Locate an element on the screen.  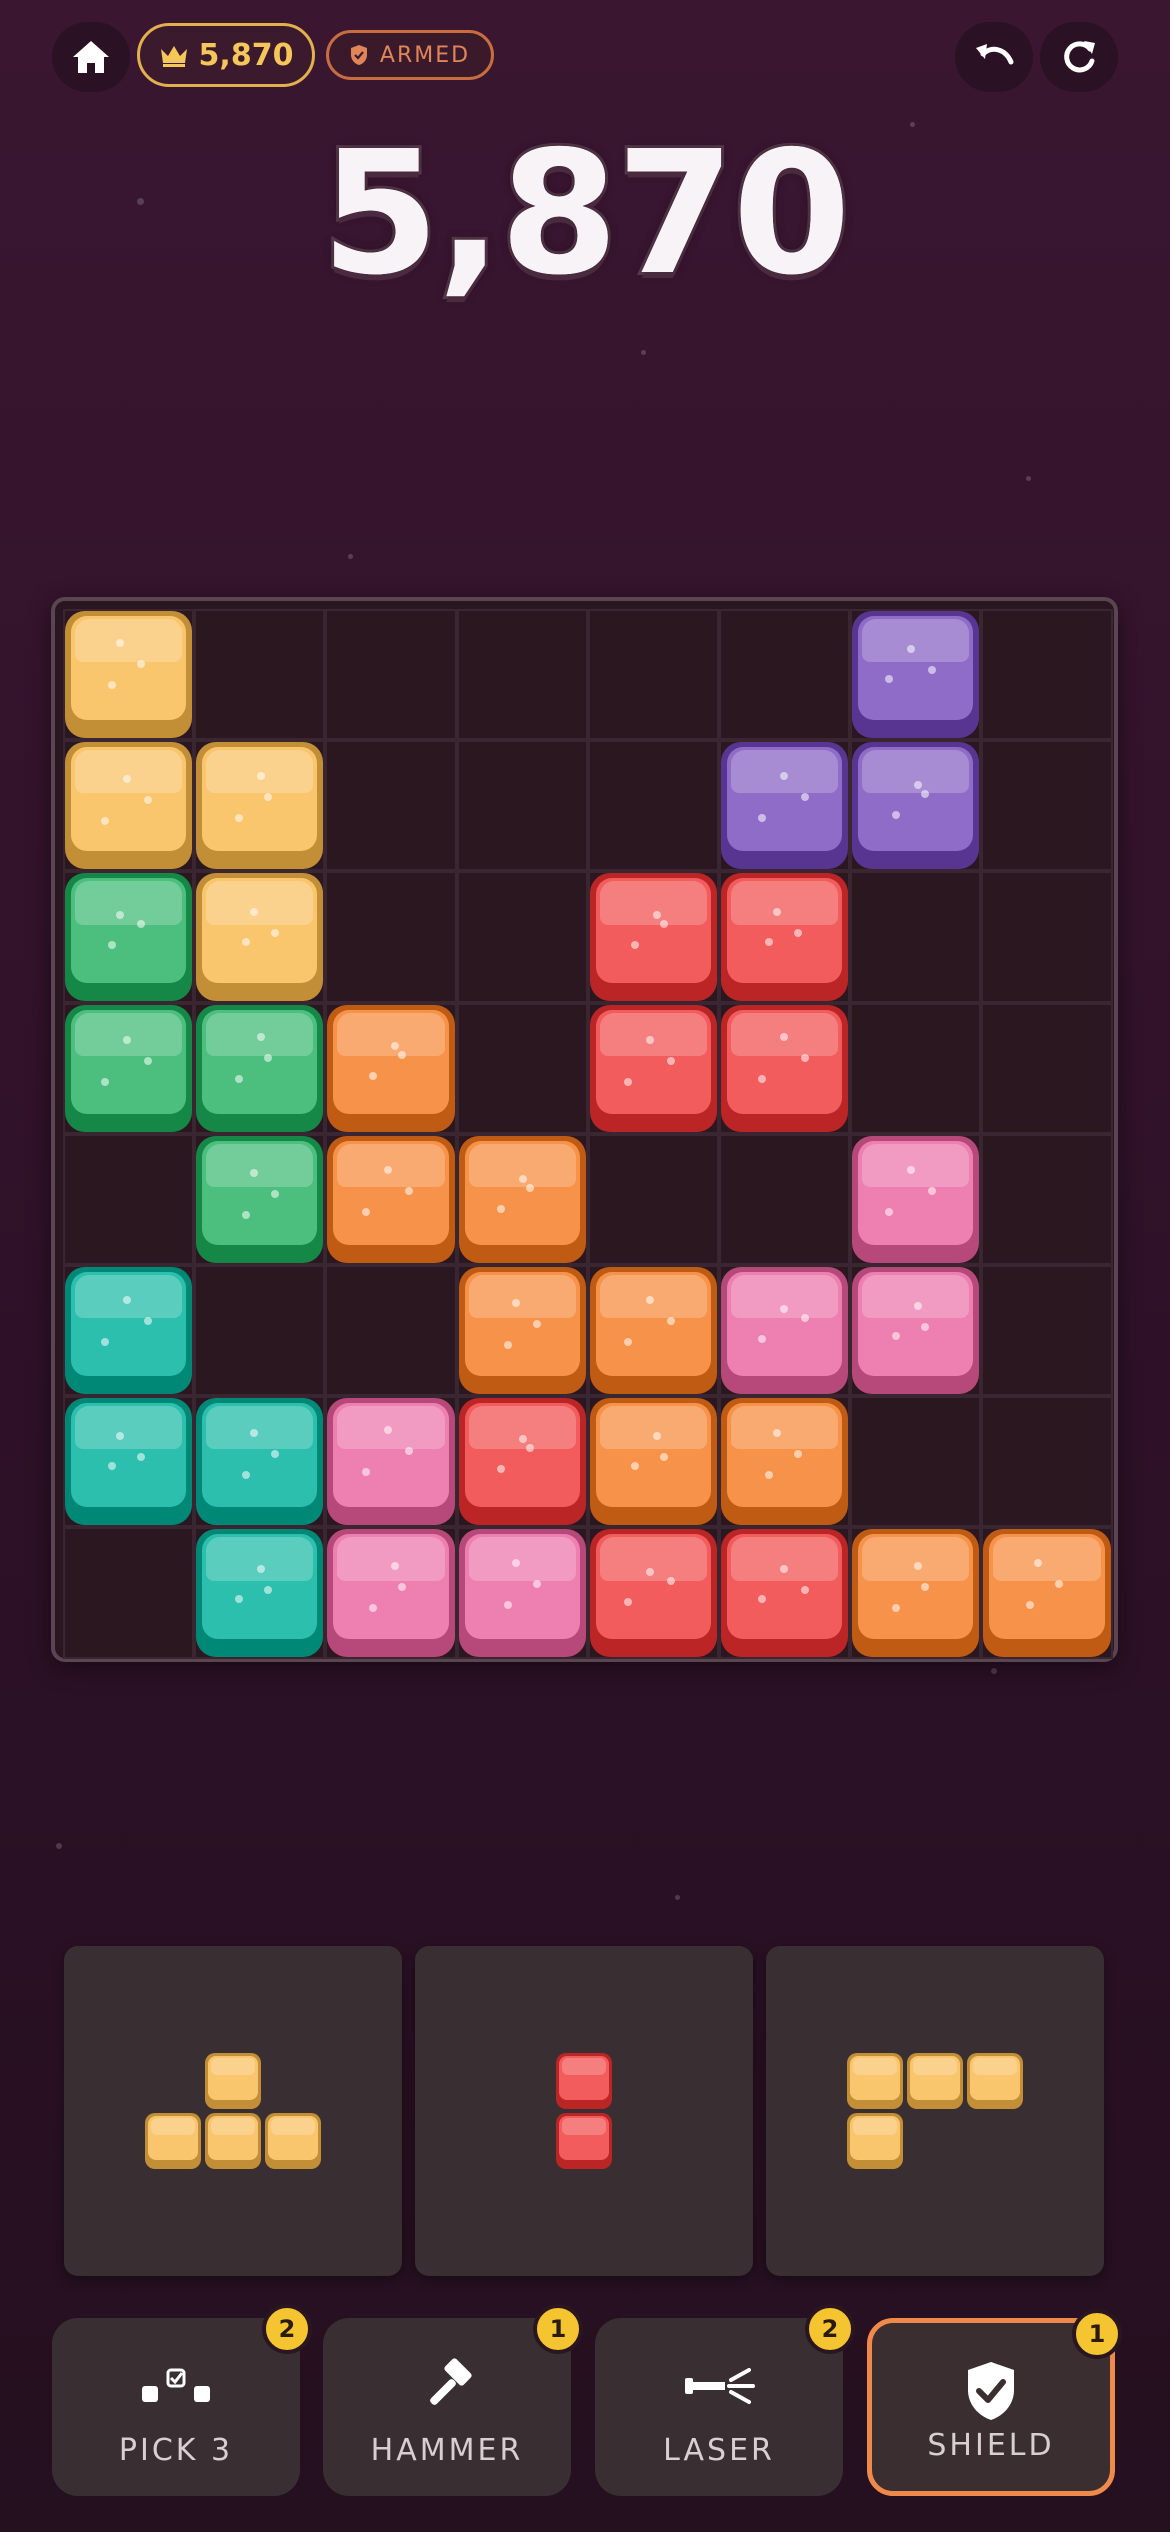
laser-button: LASER 2 is located at coordinates (725, 2400).